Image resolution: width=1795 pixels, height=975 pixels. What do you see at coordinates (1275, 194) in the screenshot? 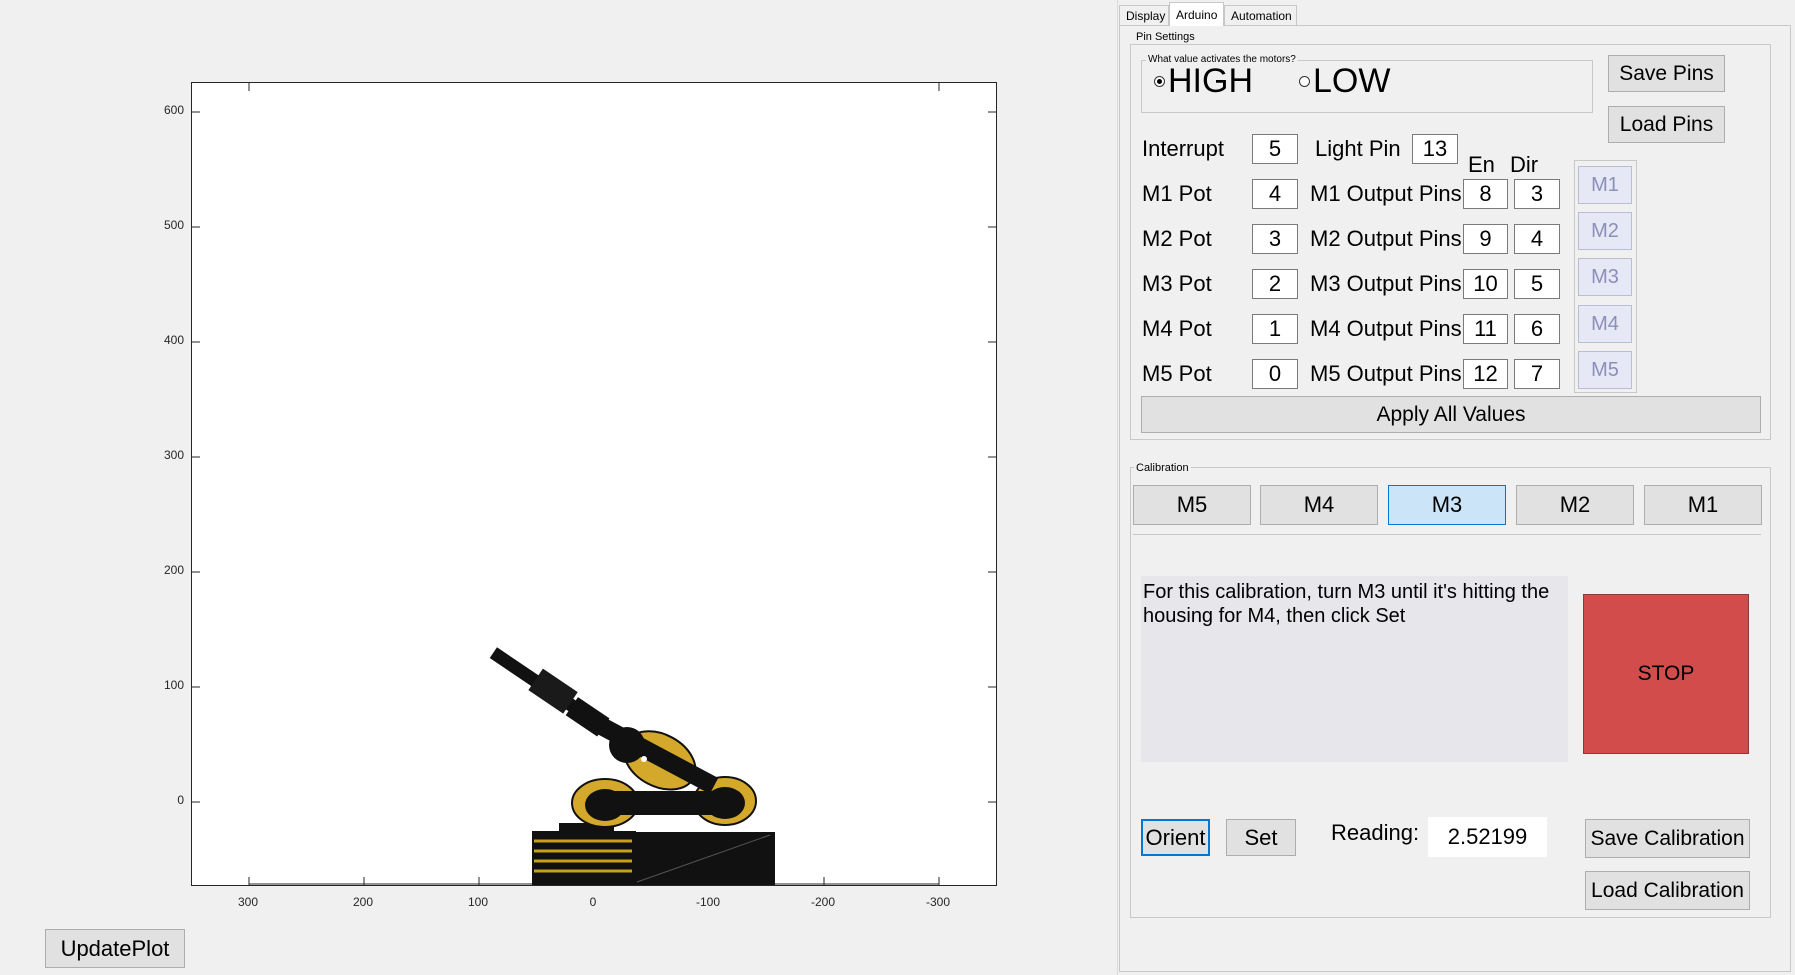
I see `m1-pot-field: 4` at bounding box center [1275, 194].